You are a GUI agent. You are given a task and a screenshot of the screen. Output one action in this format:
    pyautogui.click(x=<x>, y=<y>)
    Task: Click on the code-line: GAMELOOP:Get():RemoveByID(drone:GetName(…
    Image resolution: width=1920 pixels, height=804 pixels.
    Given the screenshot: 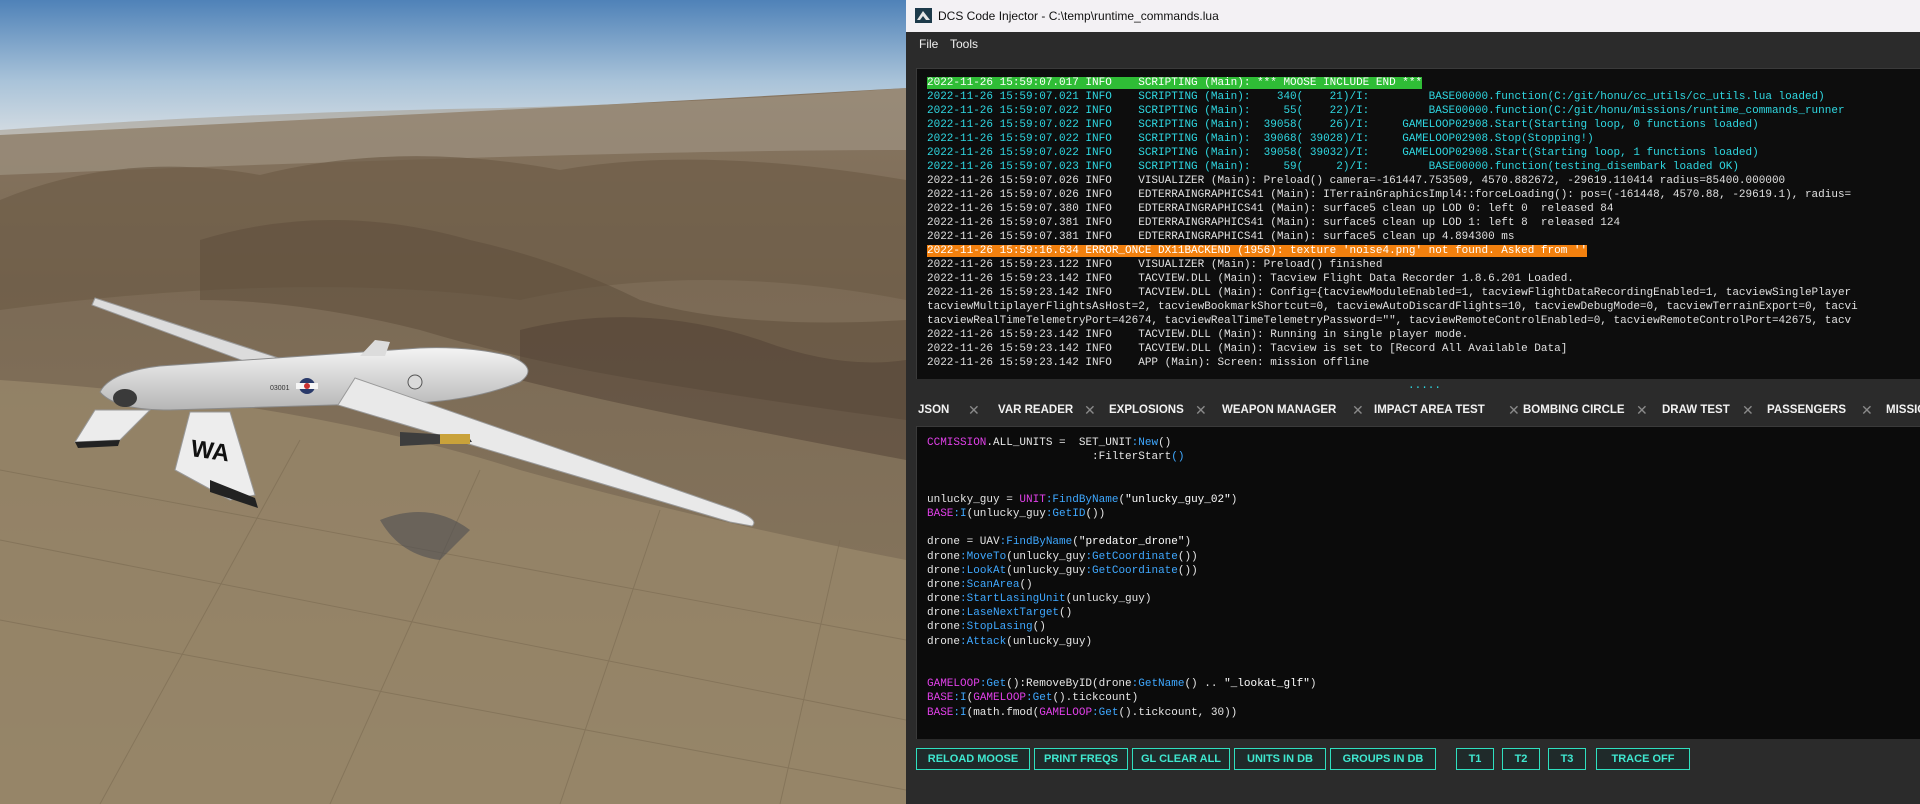 What is the action you would take?
    pyautogui.click(x=1122, y=684)
    